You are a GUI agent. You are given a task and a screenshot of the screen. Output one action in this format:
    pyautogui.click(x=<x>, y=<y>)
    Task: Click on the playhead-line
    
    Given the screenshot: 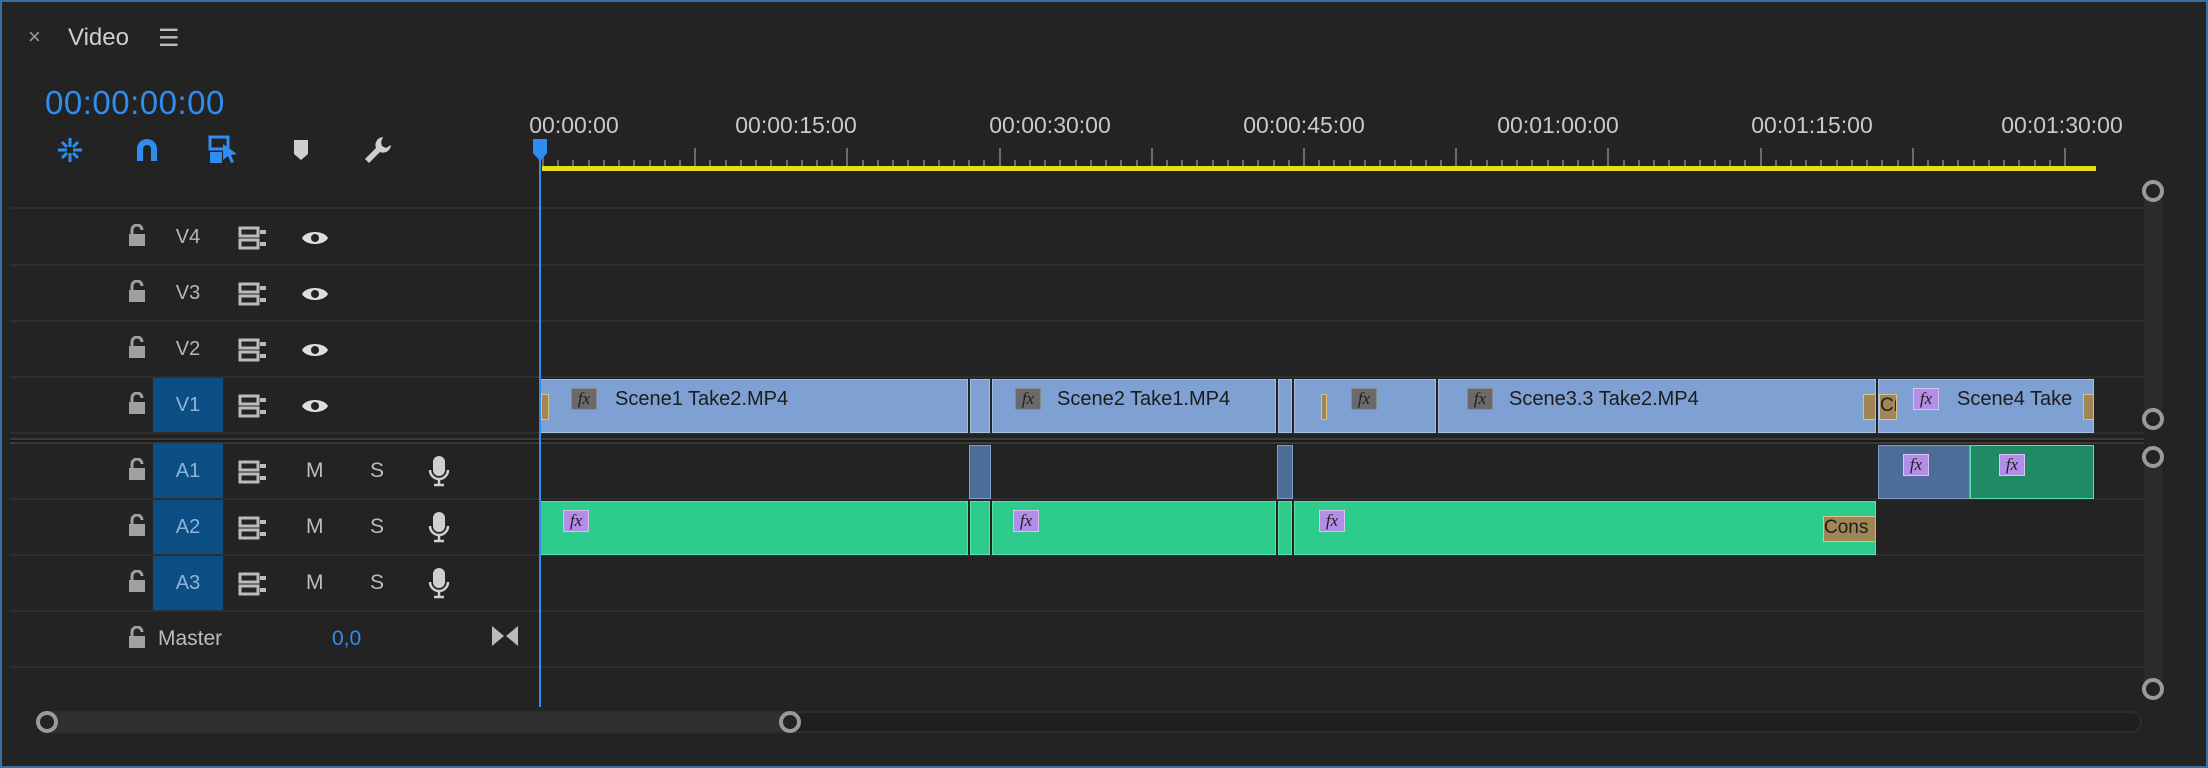 What is the action you would take?
    pyautogui.click(x=540, y=424)
    